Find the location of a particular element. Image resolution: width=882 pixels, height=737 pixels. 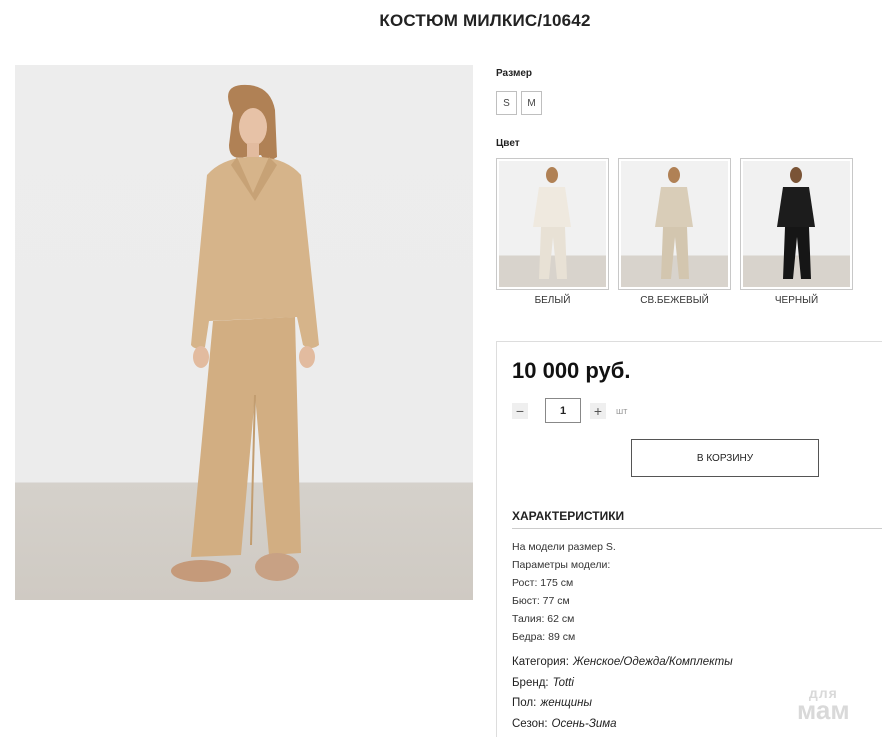

color-option-light-beige: СВ.БЕЖЕВЫЙ is located at coordinates (674, 232).